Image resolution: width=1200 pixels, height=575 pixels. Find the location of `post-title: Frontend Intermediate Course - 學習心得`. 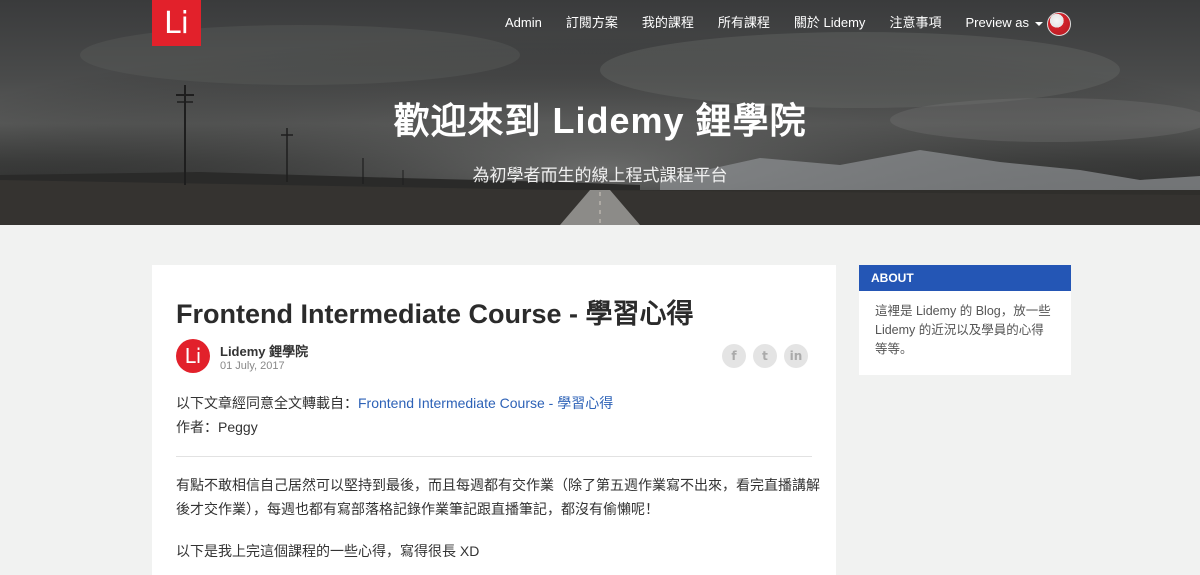

post-title: Frontend Intermediate Course - 學習心得 is located at coordinates (435, 311).